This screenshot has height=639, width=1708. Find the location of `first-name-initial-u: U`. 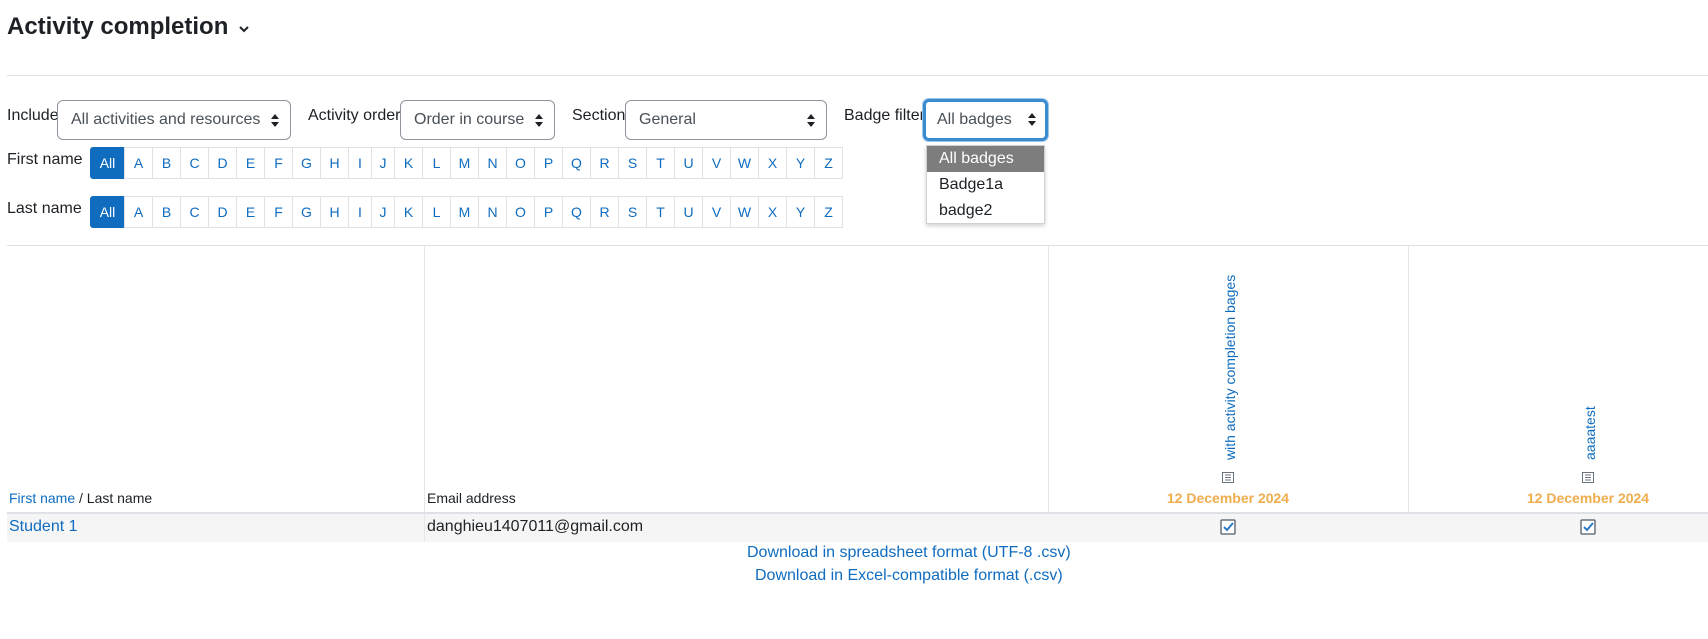

first-name-initial-u: U is located at coordinates (688, 163).